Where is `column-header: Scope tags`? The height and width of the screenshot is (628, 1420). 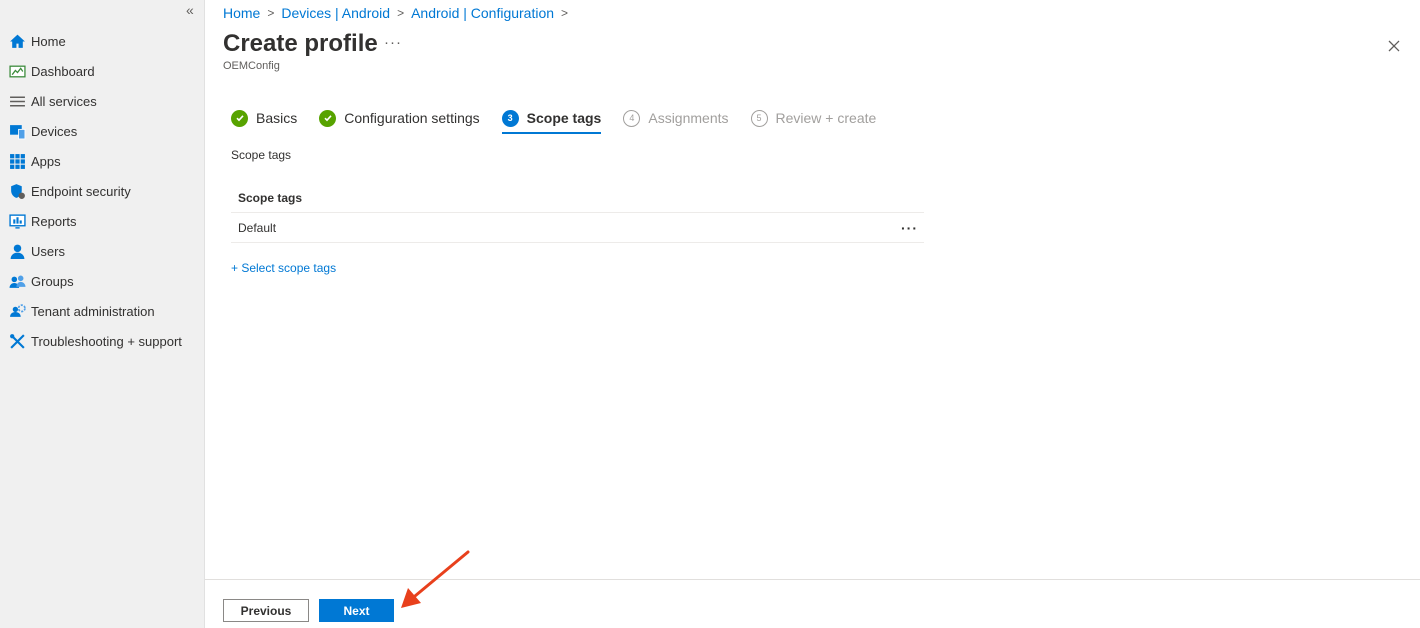 column-header: Scope tags is located at coordinates (270, 197).